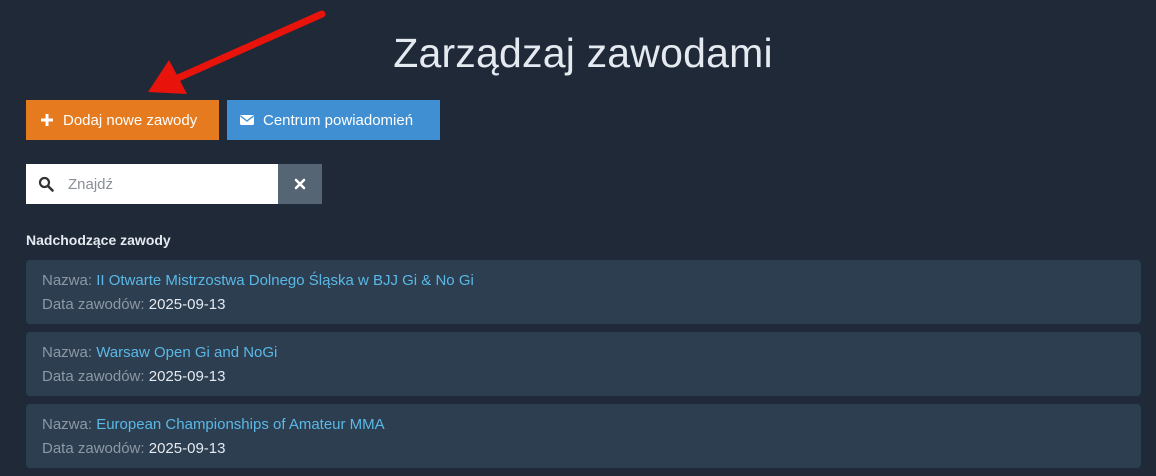 Image resolution: width=1156 pixels, height=476 pixels. I want to click on add-competition-button: Dodaj nowe zawody, so click(122, 120).